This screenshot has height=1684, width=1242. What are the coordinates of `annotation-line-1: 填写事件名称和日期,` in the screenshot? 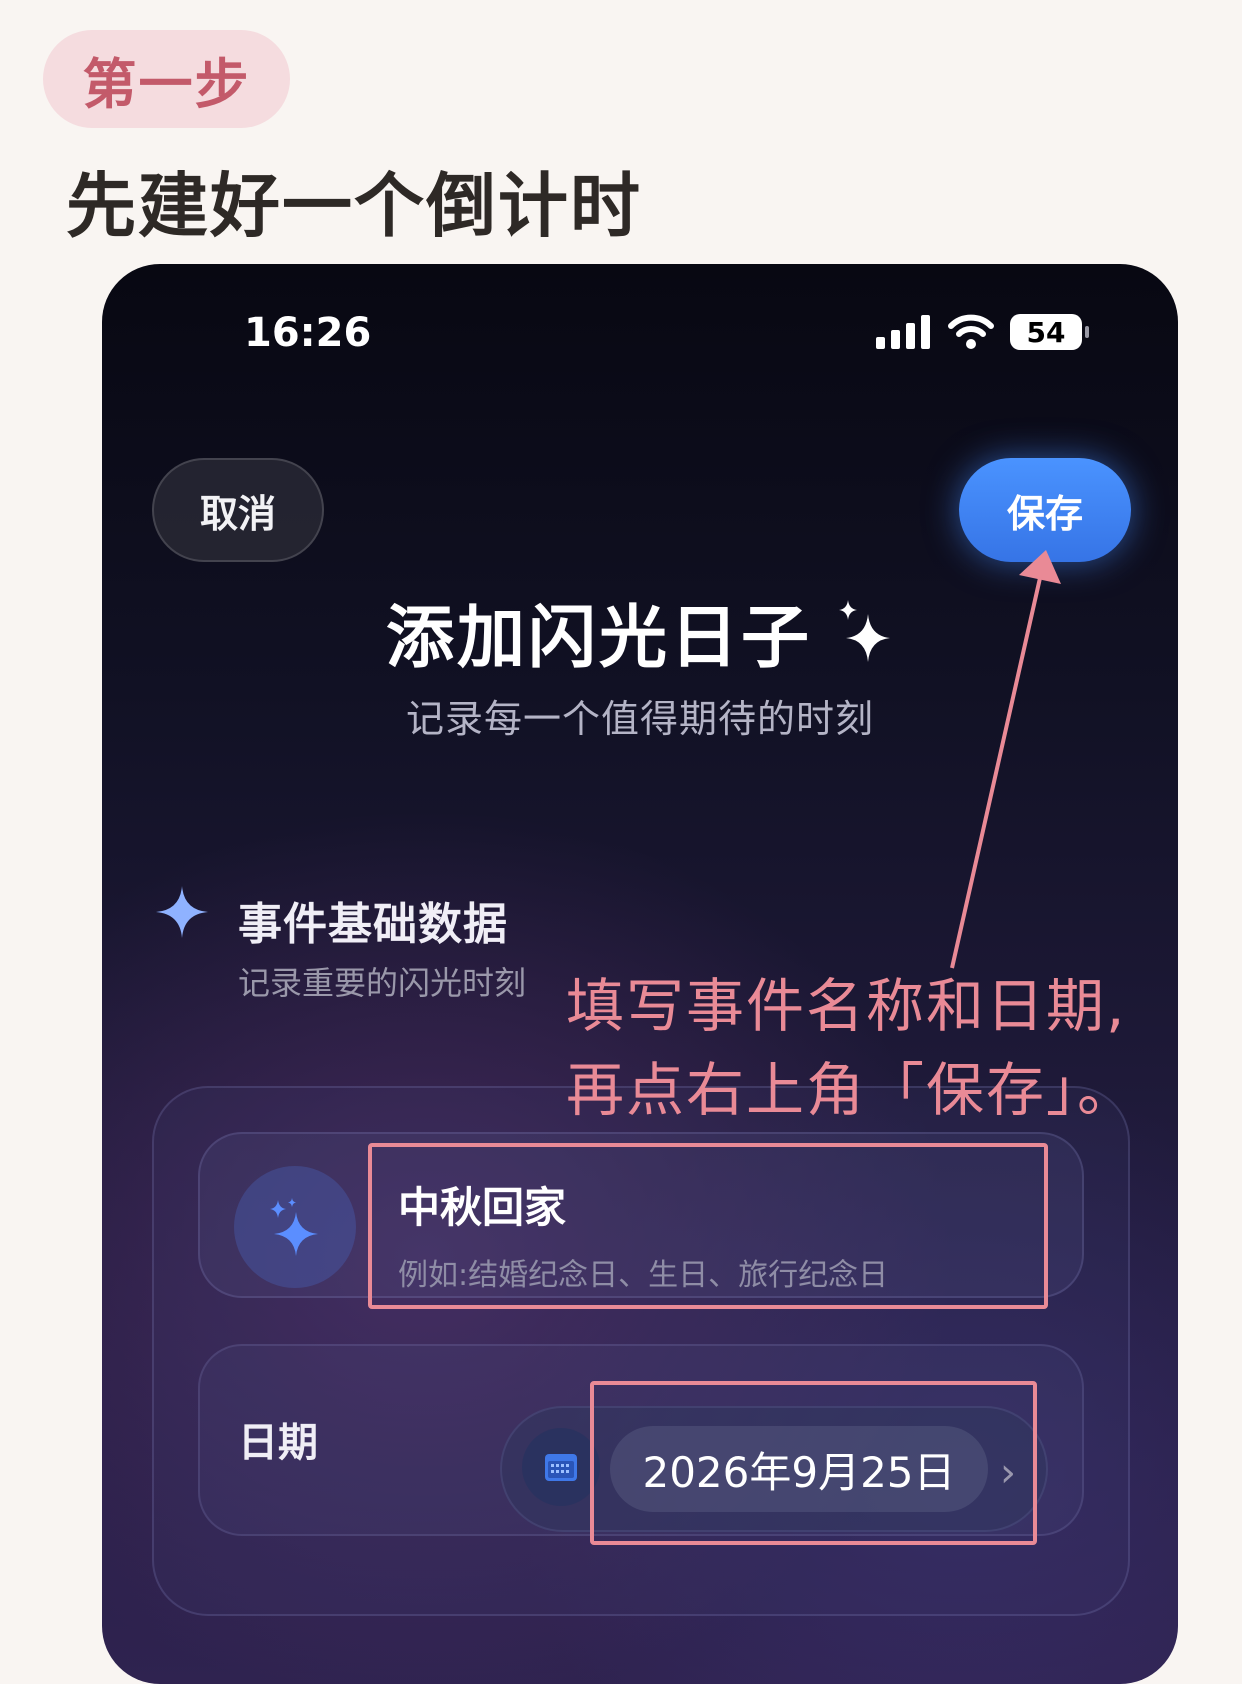 It's located at (846, 1006).